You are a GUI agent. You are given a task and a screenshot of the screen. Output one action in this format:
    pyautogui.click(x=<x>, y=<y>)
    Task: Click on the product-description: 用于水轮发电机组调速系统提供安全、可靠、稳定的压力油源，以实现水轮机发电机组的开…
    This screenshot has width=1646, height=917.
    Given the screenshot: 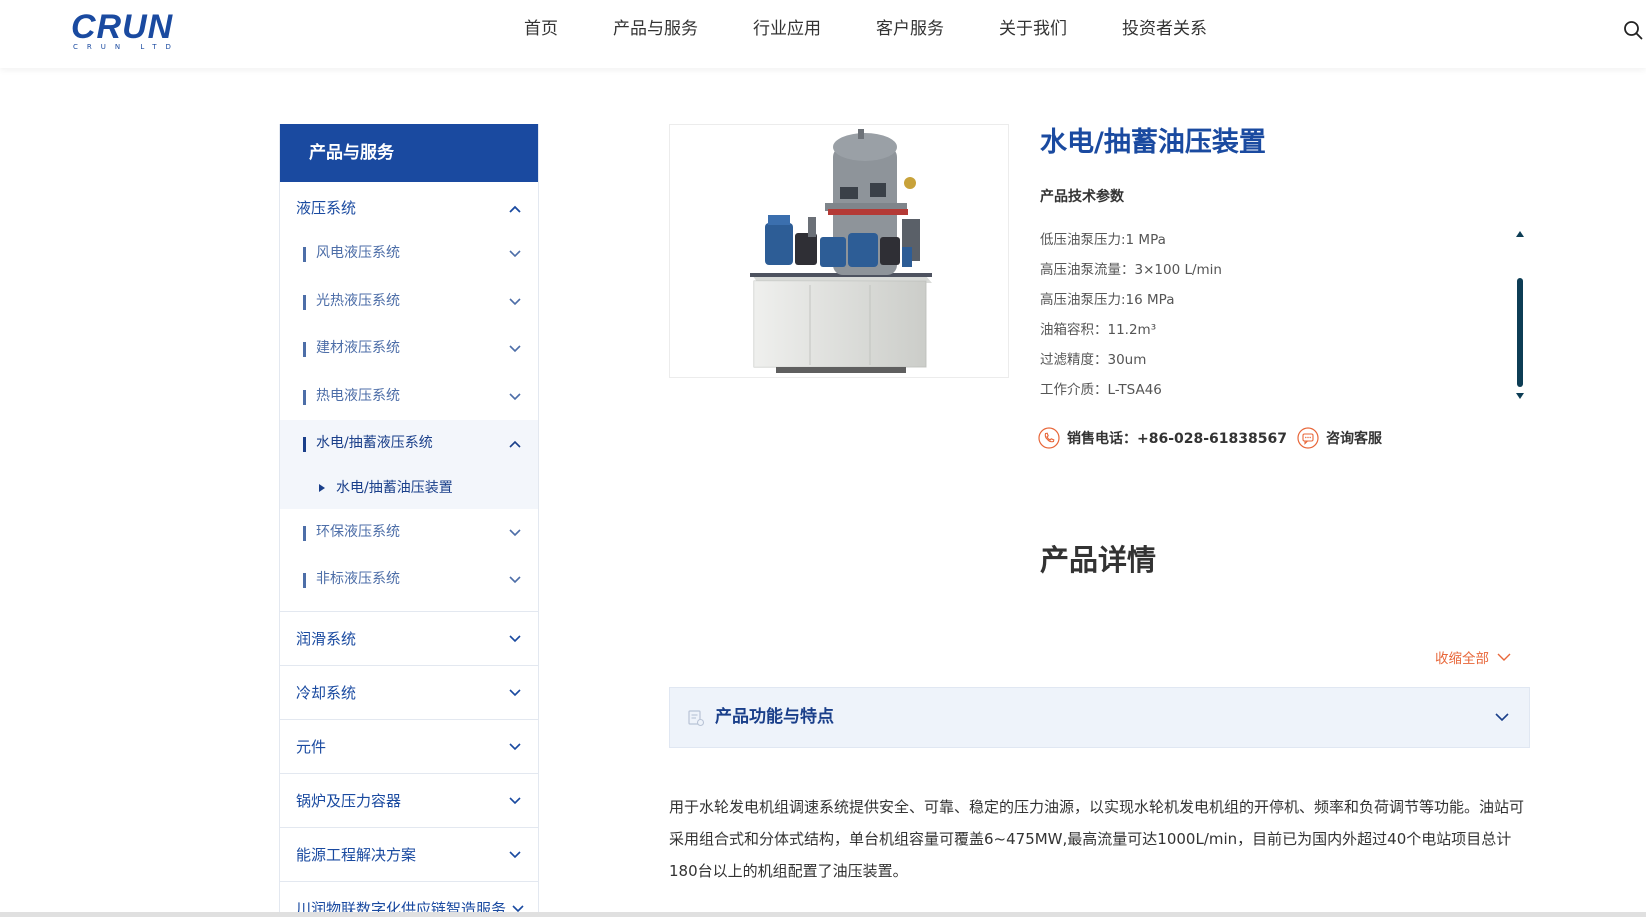 What is the action you would take?
    pyautogui.click(x=1097, y=839)
    